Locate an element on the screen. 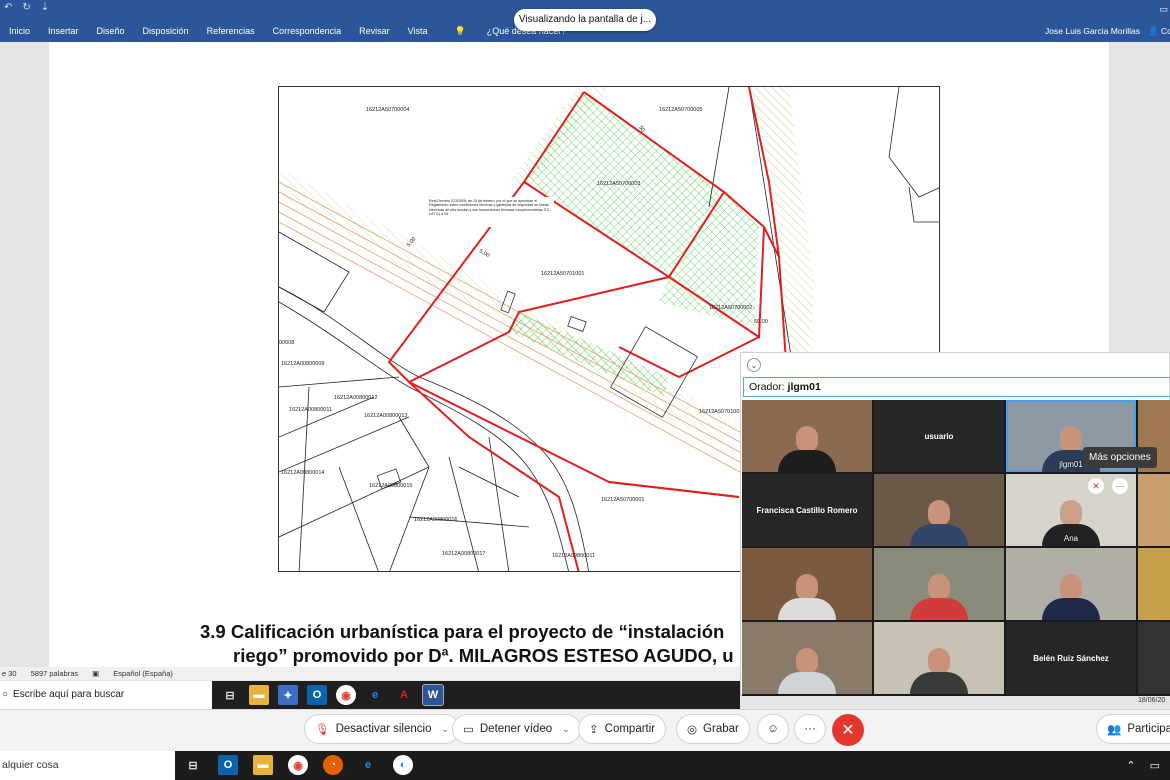 Image resolution: width=1170 pixels, height=780 pixels. undo-icon: ↶ is located at coordinates (8, 9).